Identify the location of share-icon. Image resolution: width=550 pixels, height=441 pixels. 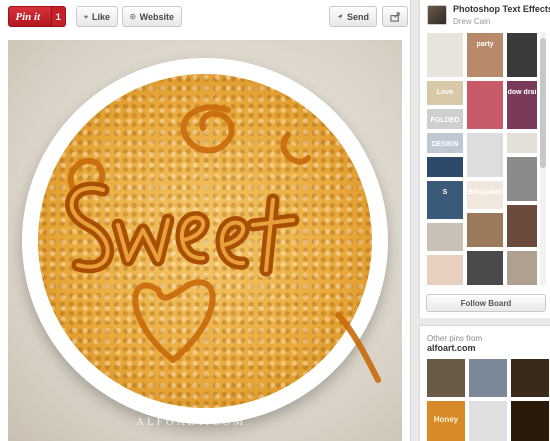
(394, 16).